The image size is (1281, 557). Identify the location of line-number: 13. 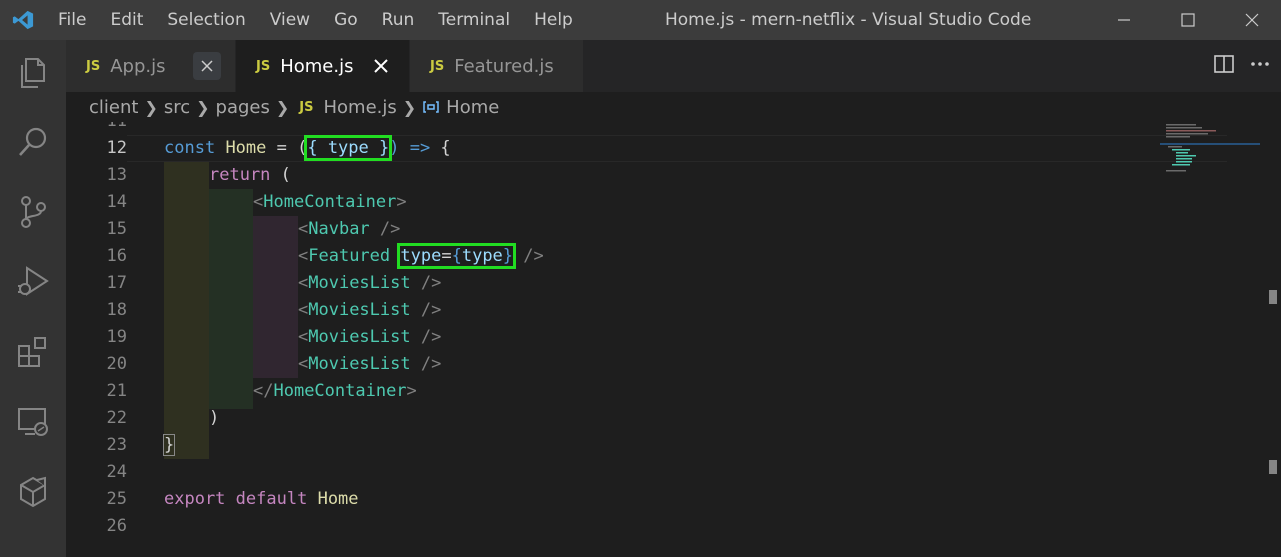
(116, 175).